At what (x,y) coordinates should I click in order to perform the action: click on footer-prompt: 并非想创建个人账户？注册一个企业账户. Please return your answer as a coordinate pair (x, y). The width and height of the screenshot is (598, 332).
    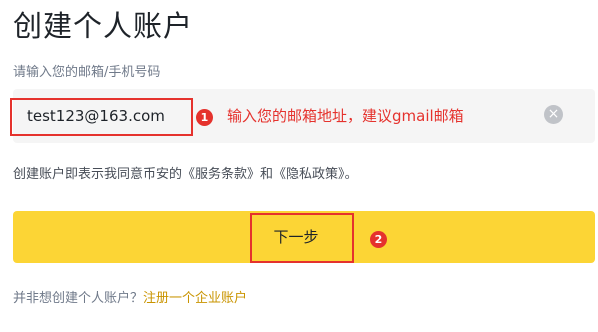
    Looking at the image, I should click on (130, 299).